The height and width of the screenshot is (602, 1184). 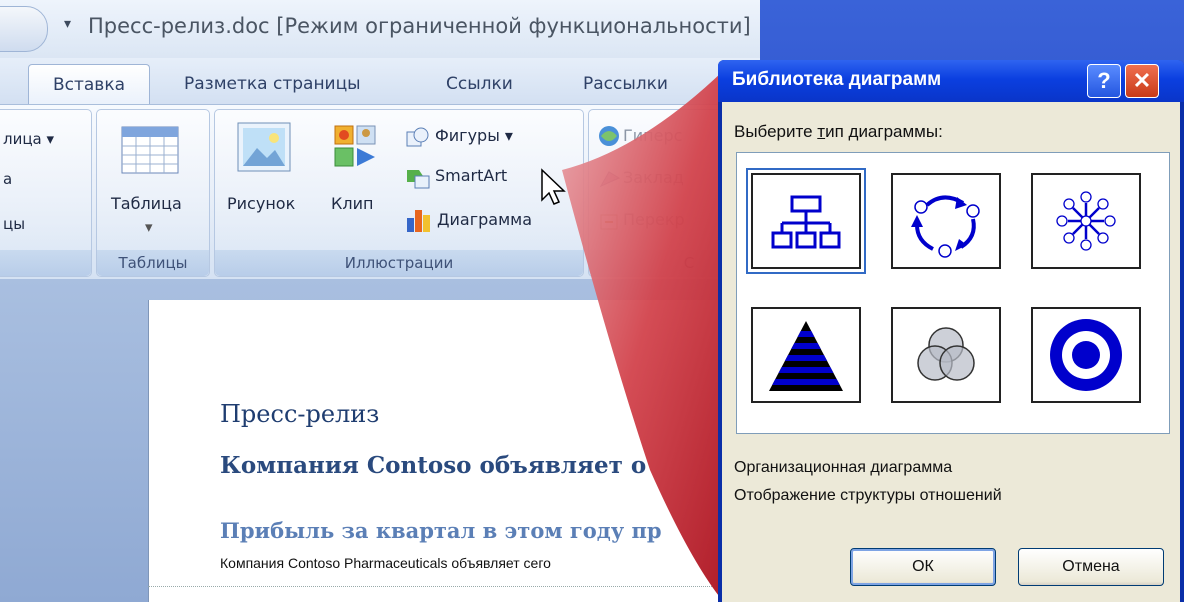 I want to click on hyperlink-button: Гиперс, so click(x=652, y=135).